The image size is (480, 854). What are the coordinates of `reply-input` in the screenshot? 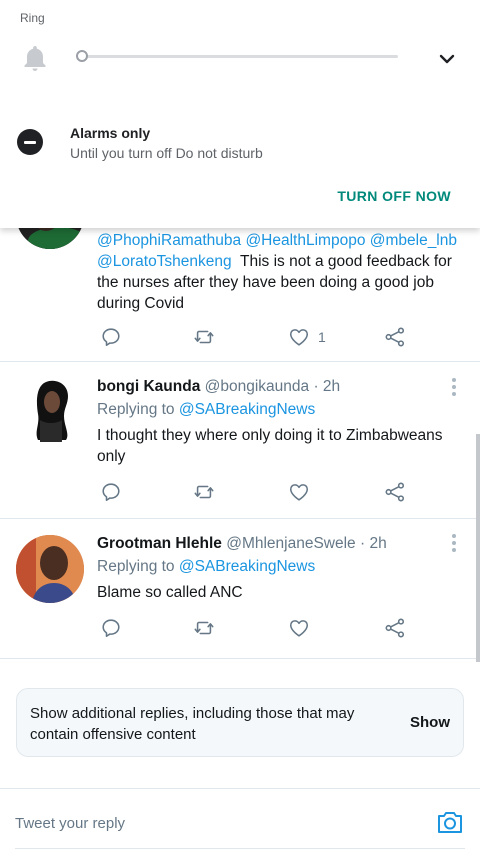 It's located at (215, 823).